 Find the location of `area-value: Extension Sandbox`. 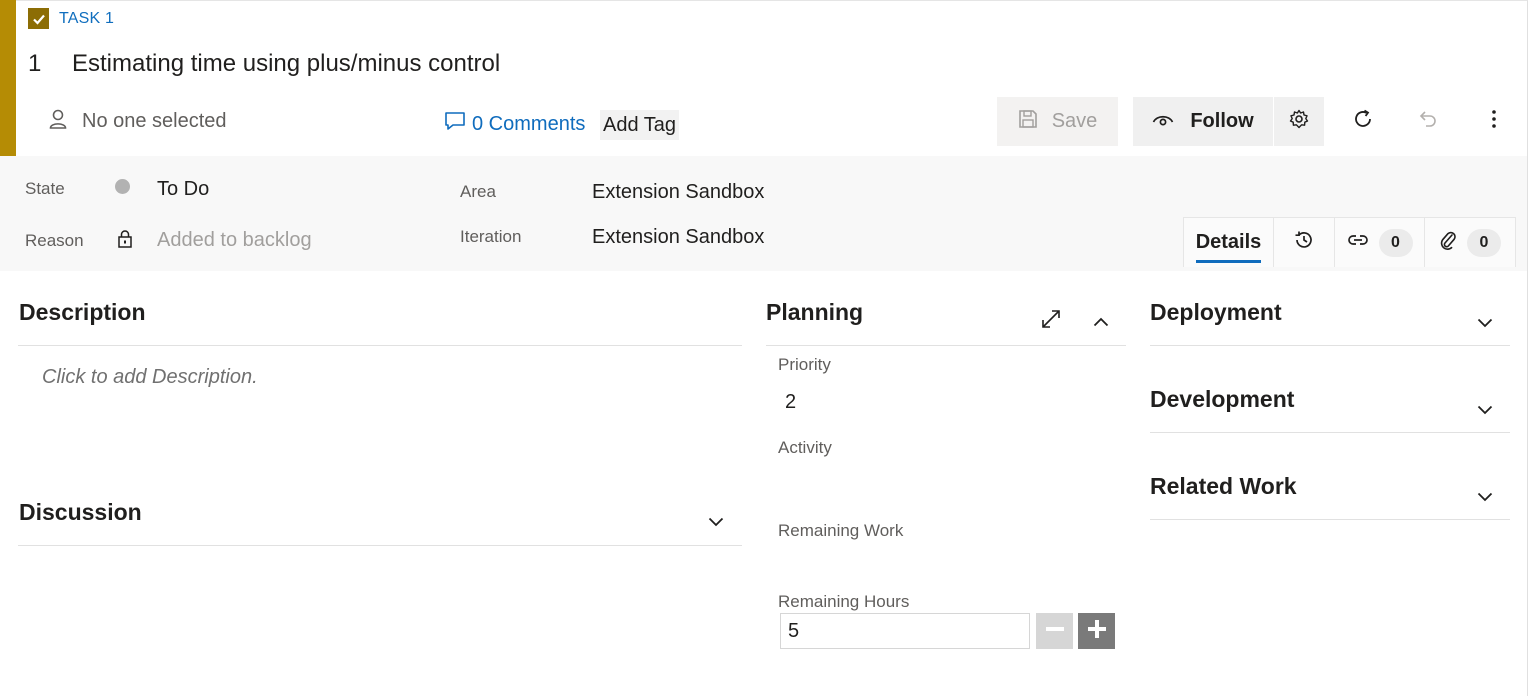

area-value: Extension Sandbox is located at coordinates (678, 192).